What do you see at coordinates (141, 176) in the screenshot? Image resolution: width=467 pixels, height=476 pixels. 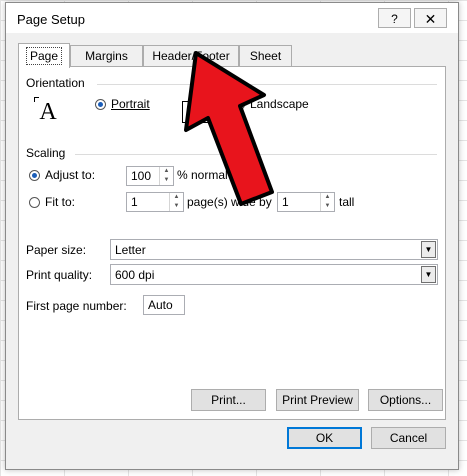 I see `adjust-percent-value: 100` at bounding box center [141, 176].